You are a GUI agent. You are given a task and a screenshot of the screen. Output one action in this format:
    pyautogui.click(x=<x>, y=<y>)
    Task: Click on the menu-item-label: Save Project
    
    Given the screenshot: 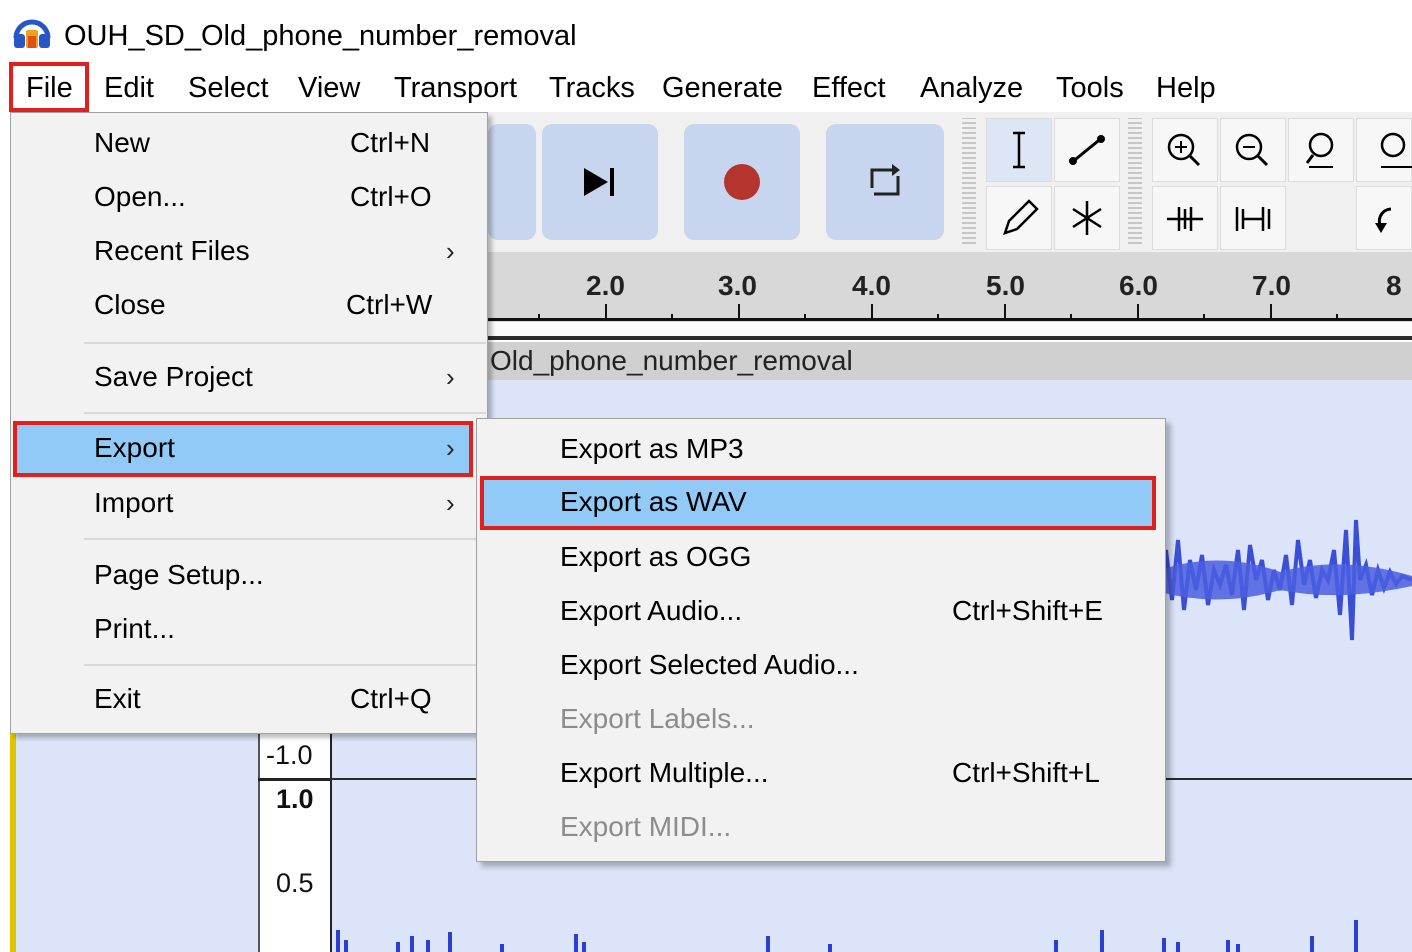 What is the action you would take?
    pyautogui.click(x=173, y=376)
    